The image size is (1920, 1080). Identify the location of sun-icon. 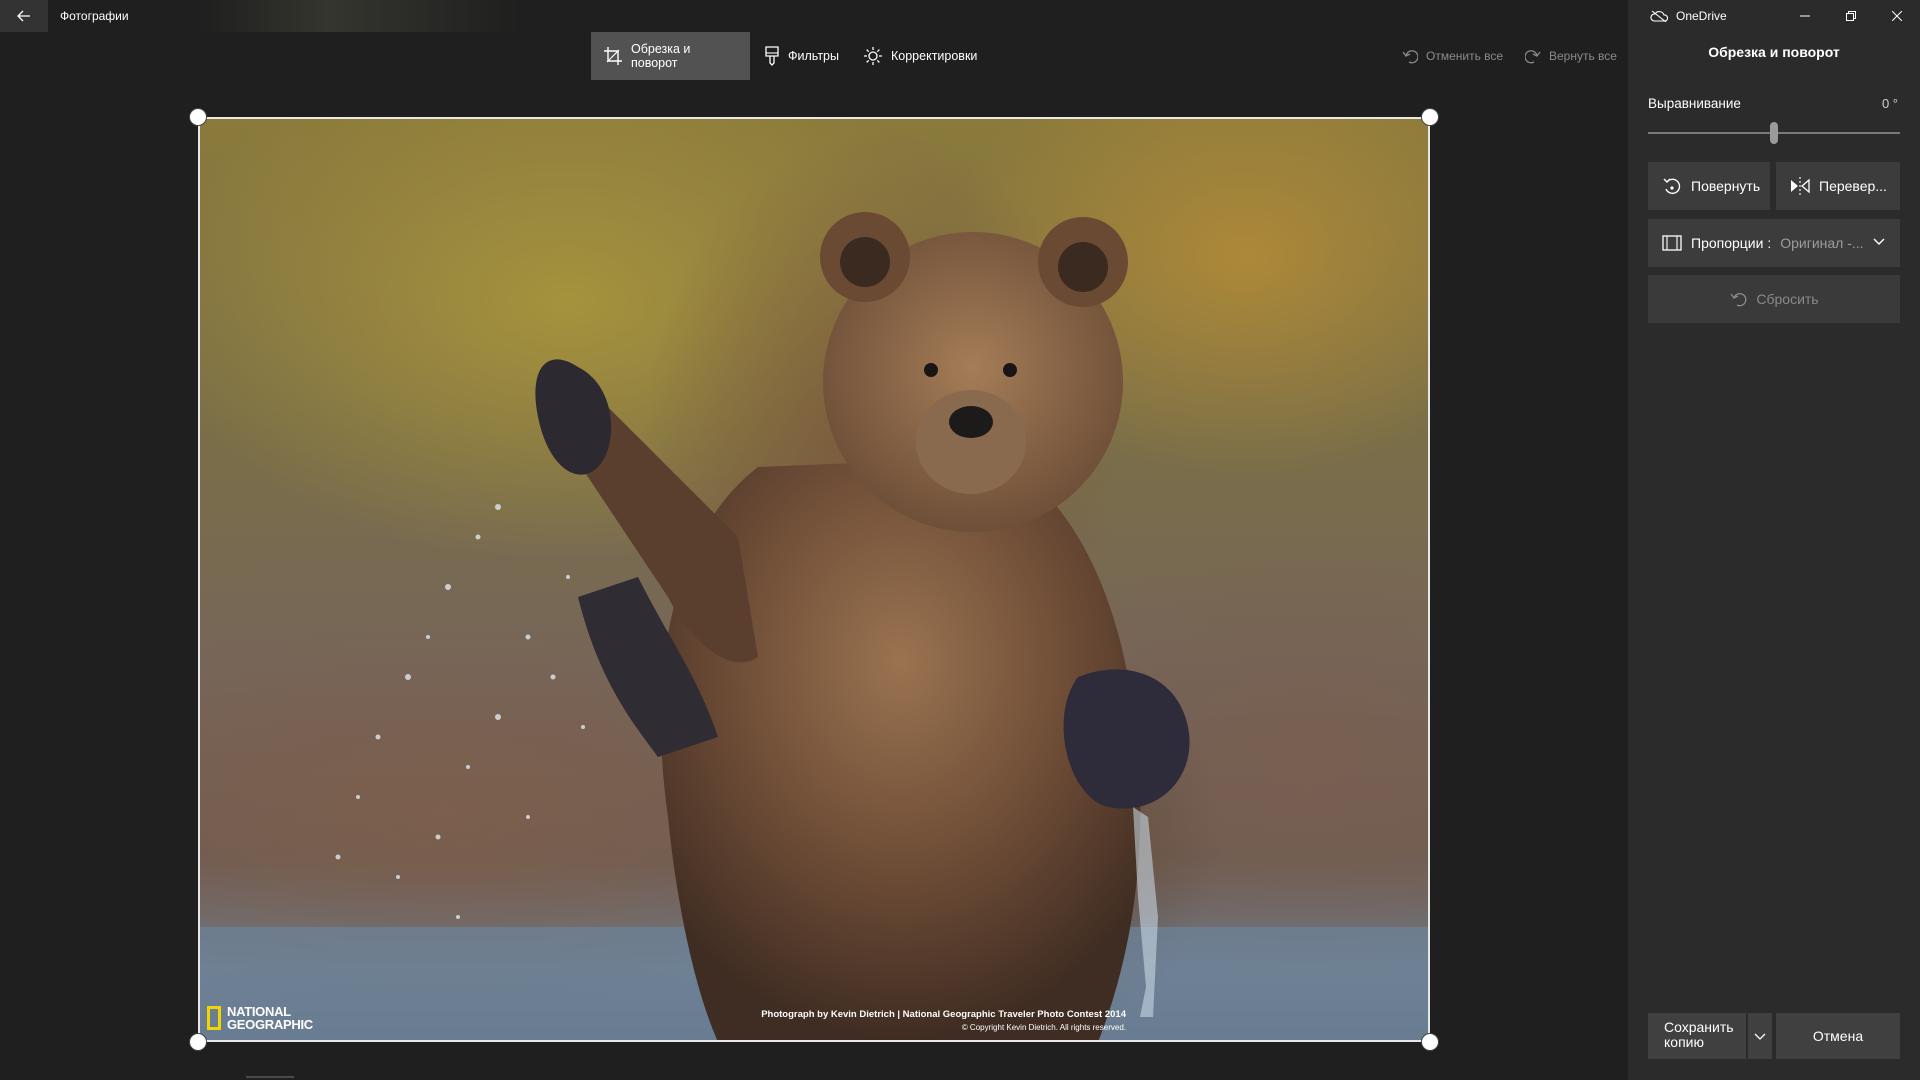
(873, 56).